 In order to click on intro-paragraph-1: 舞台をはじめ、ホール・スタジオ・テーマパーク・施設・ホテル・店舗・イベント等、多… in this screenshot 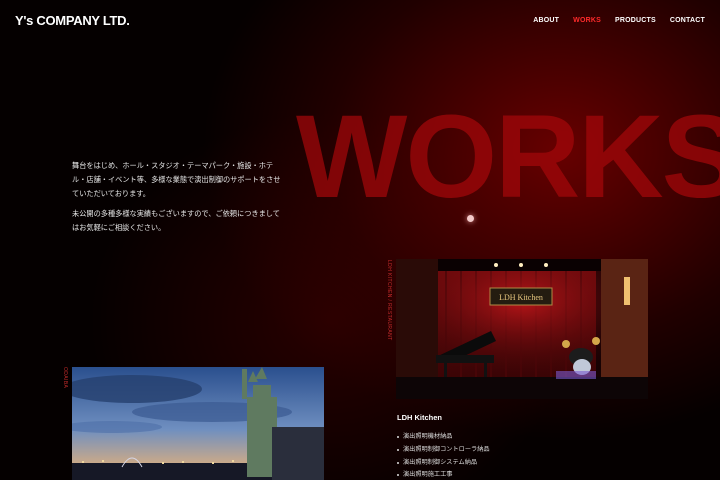, I will do `click(176, 179)`.